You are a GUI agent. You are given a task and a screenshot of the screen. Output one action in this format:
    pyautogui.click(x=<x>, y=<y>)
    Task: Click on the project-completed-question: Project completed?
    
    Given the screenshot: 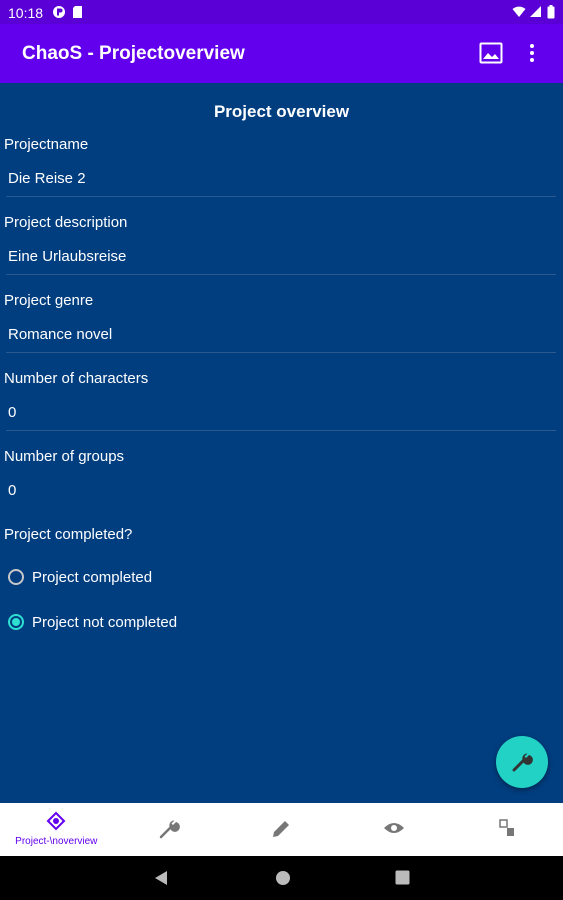 What is the action you would take?
    pyautogui.click(x=68, y=534)
    